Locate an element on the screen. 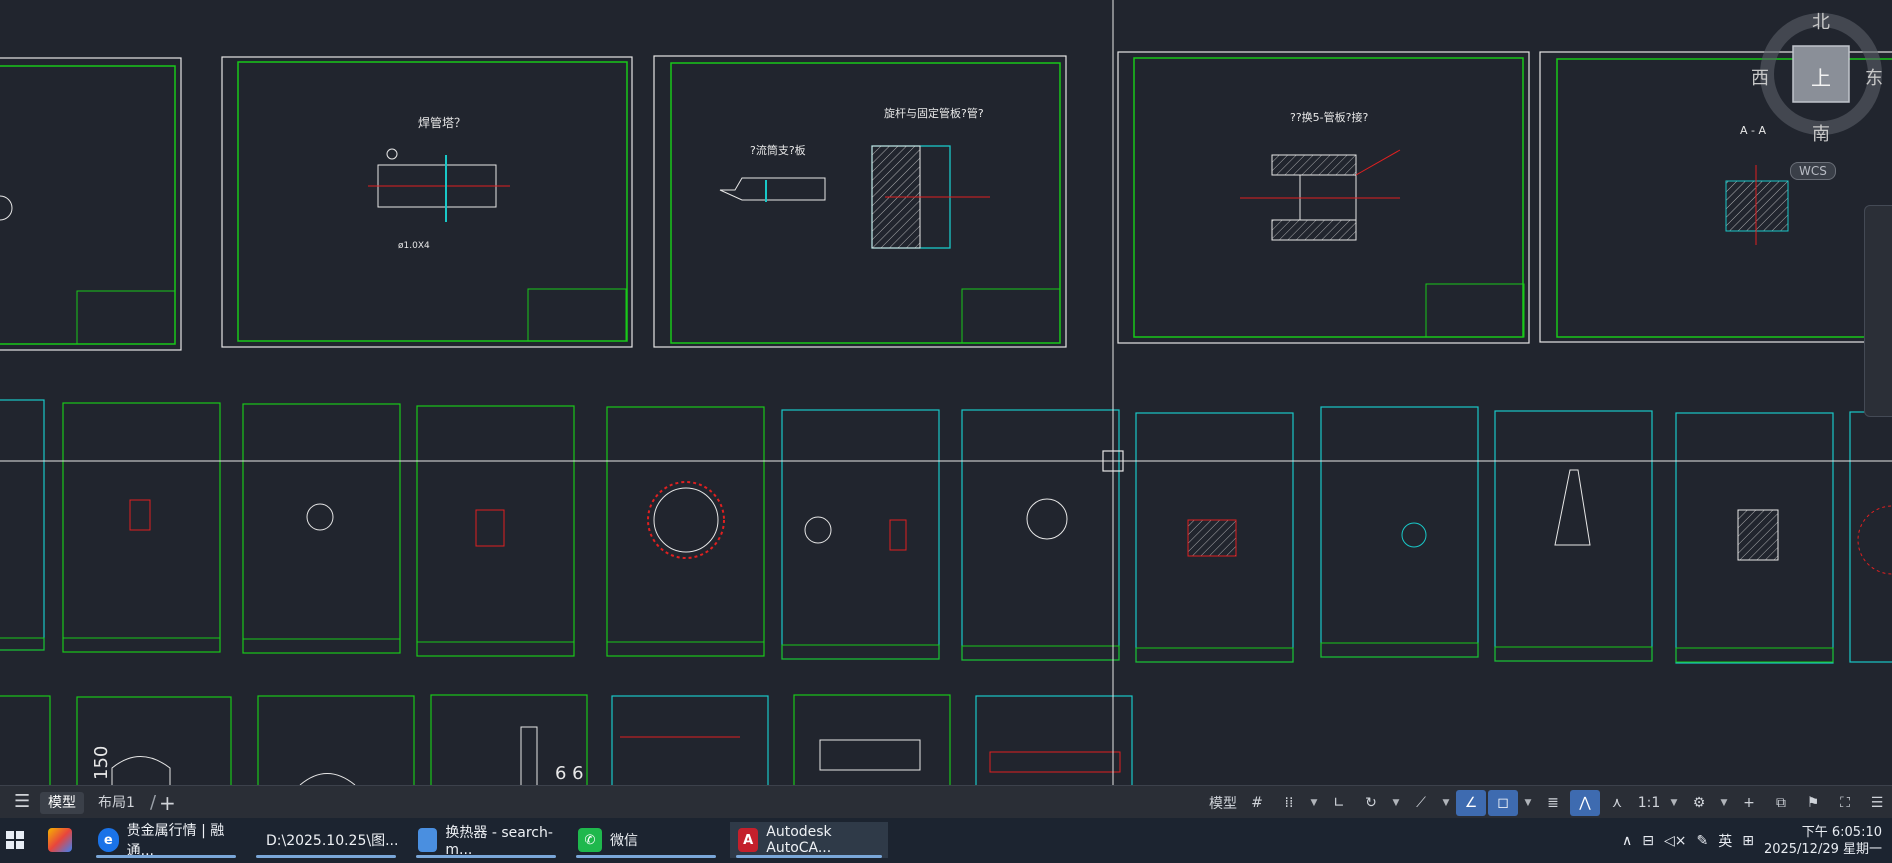 Image resolution: width=1892 pixels, height=863 pixels. system-tray: ∧ ⊟ ◁× ✎ 英 ⊞ 下午 6:05:10 2025/12/29 星期一 is located at coordinates (1757, 840).